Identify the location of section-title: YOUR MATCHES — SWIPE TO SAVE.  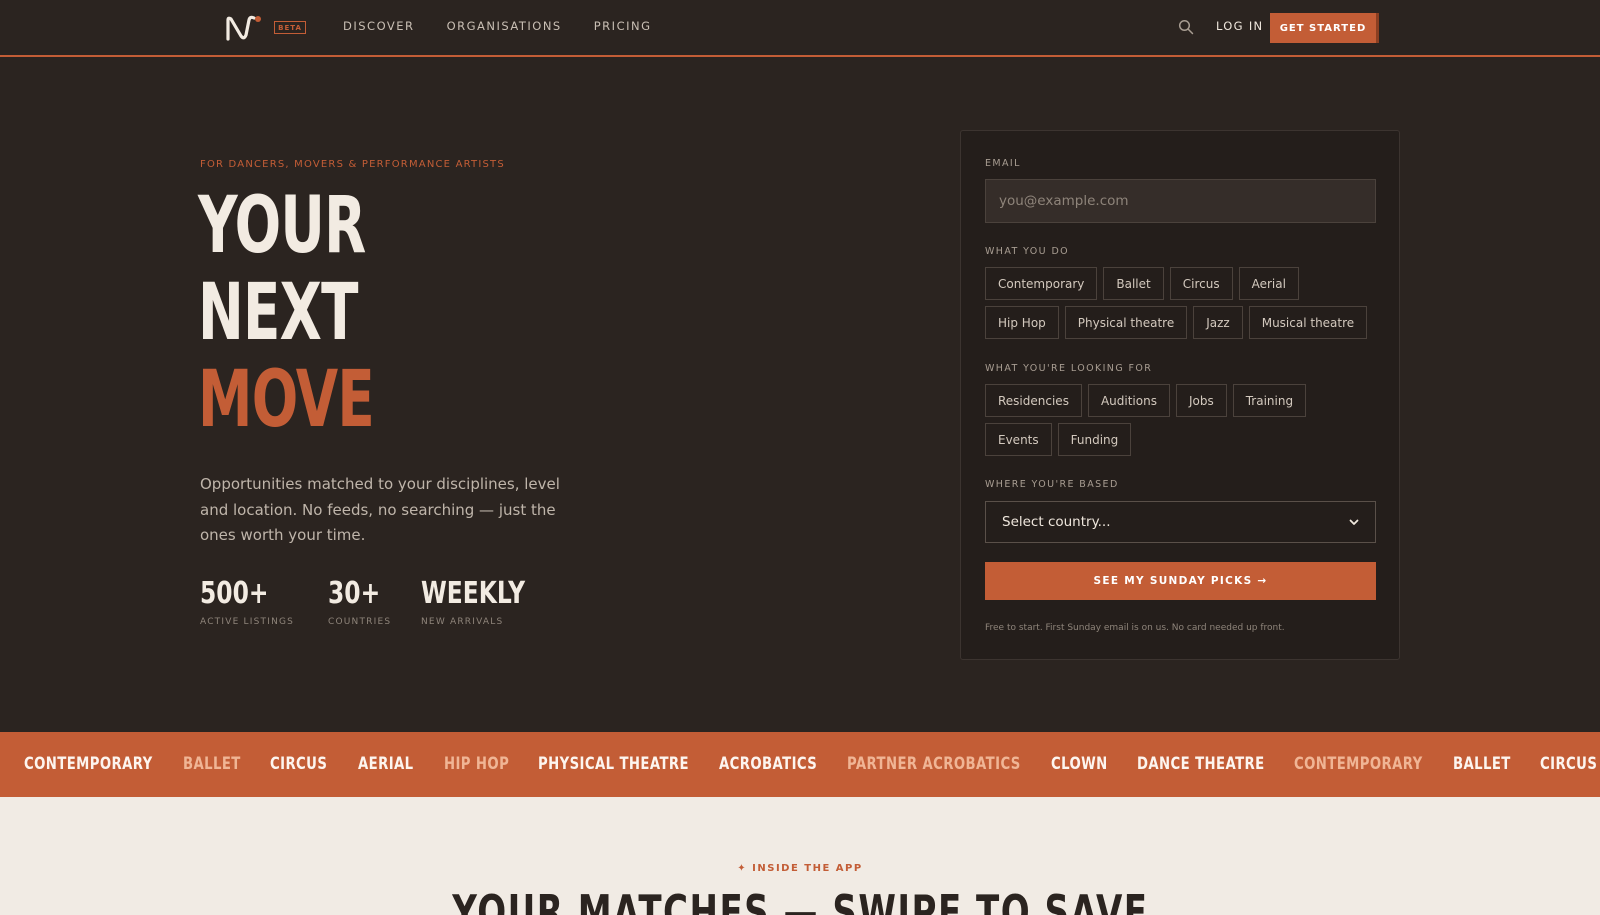
(800, 900).